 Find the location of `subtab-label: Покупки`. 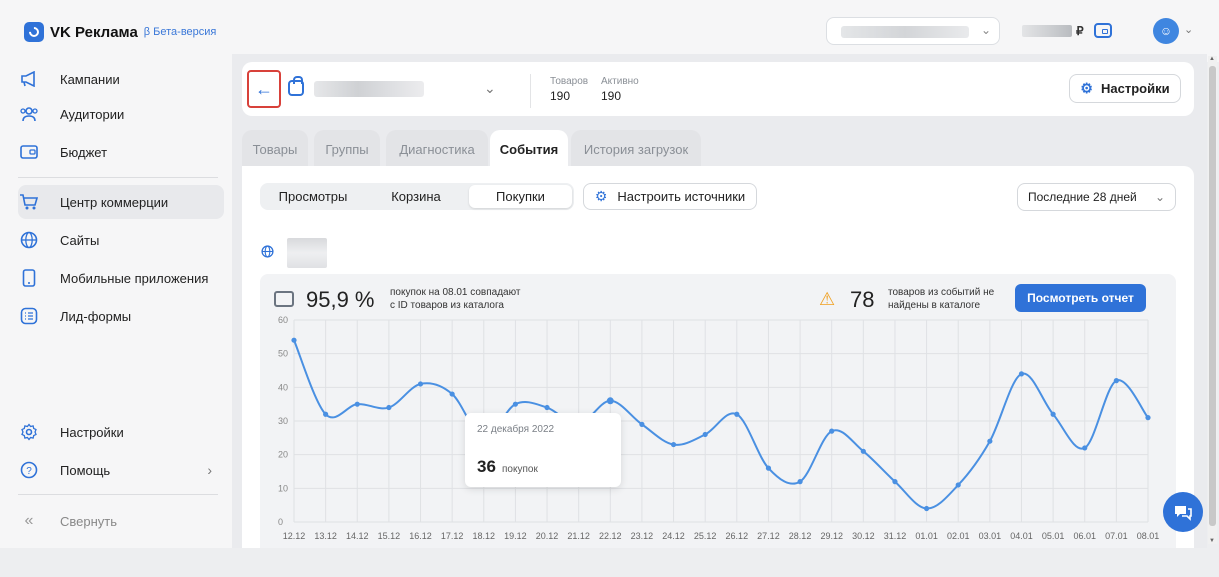

subtab-label: Покупки is located at coordinates (520, 196).